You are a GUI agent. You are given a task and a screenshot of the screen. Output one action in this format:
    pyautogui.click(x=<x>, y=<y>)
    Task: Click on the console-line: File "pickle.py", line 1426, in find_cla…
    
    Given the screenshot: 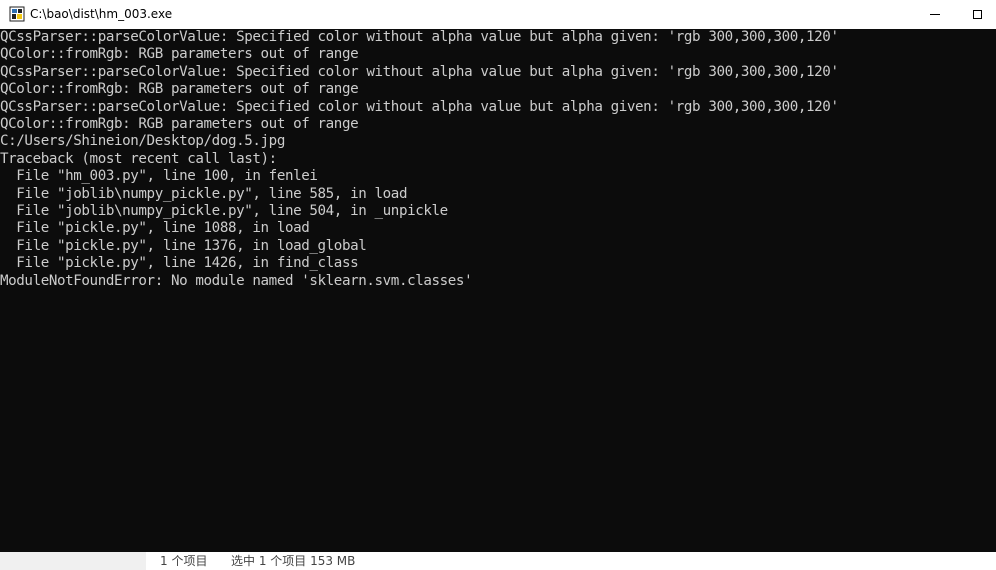 What is the action you would take?
    pyautogui.click(x=179, y=263)
    